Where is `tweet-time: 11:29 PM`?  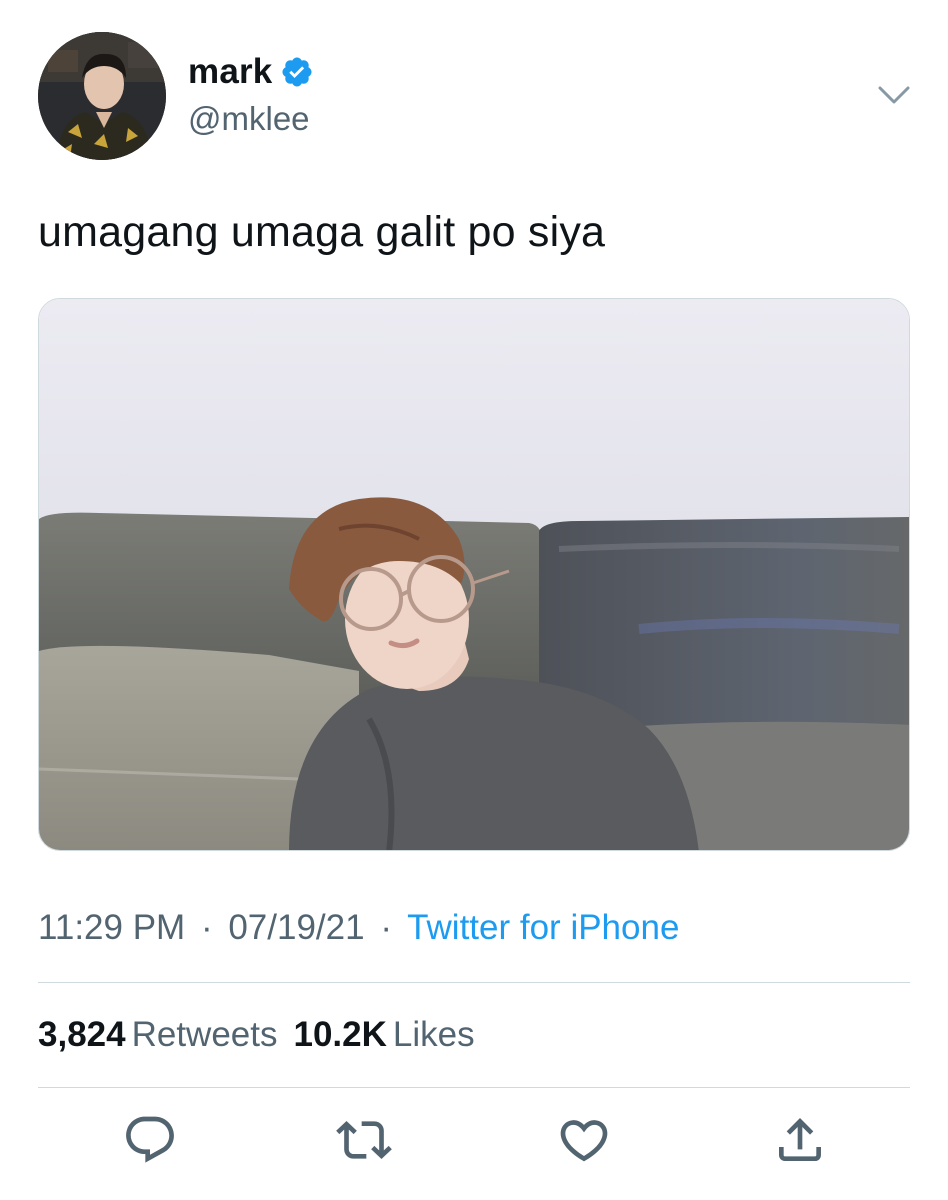 tweet-time: 11:29 PM is located at coordinates (111, 927).